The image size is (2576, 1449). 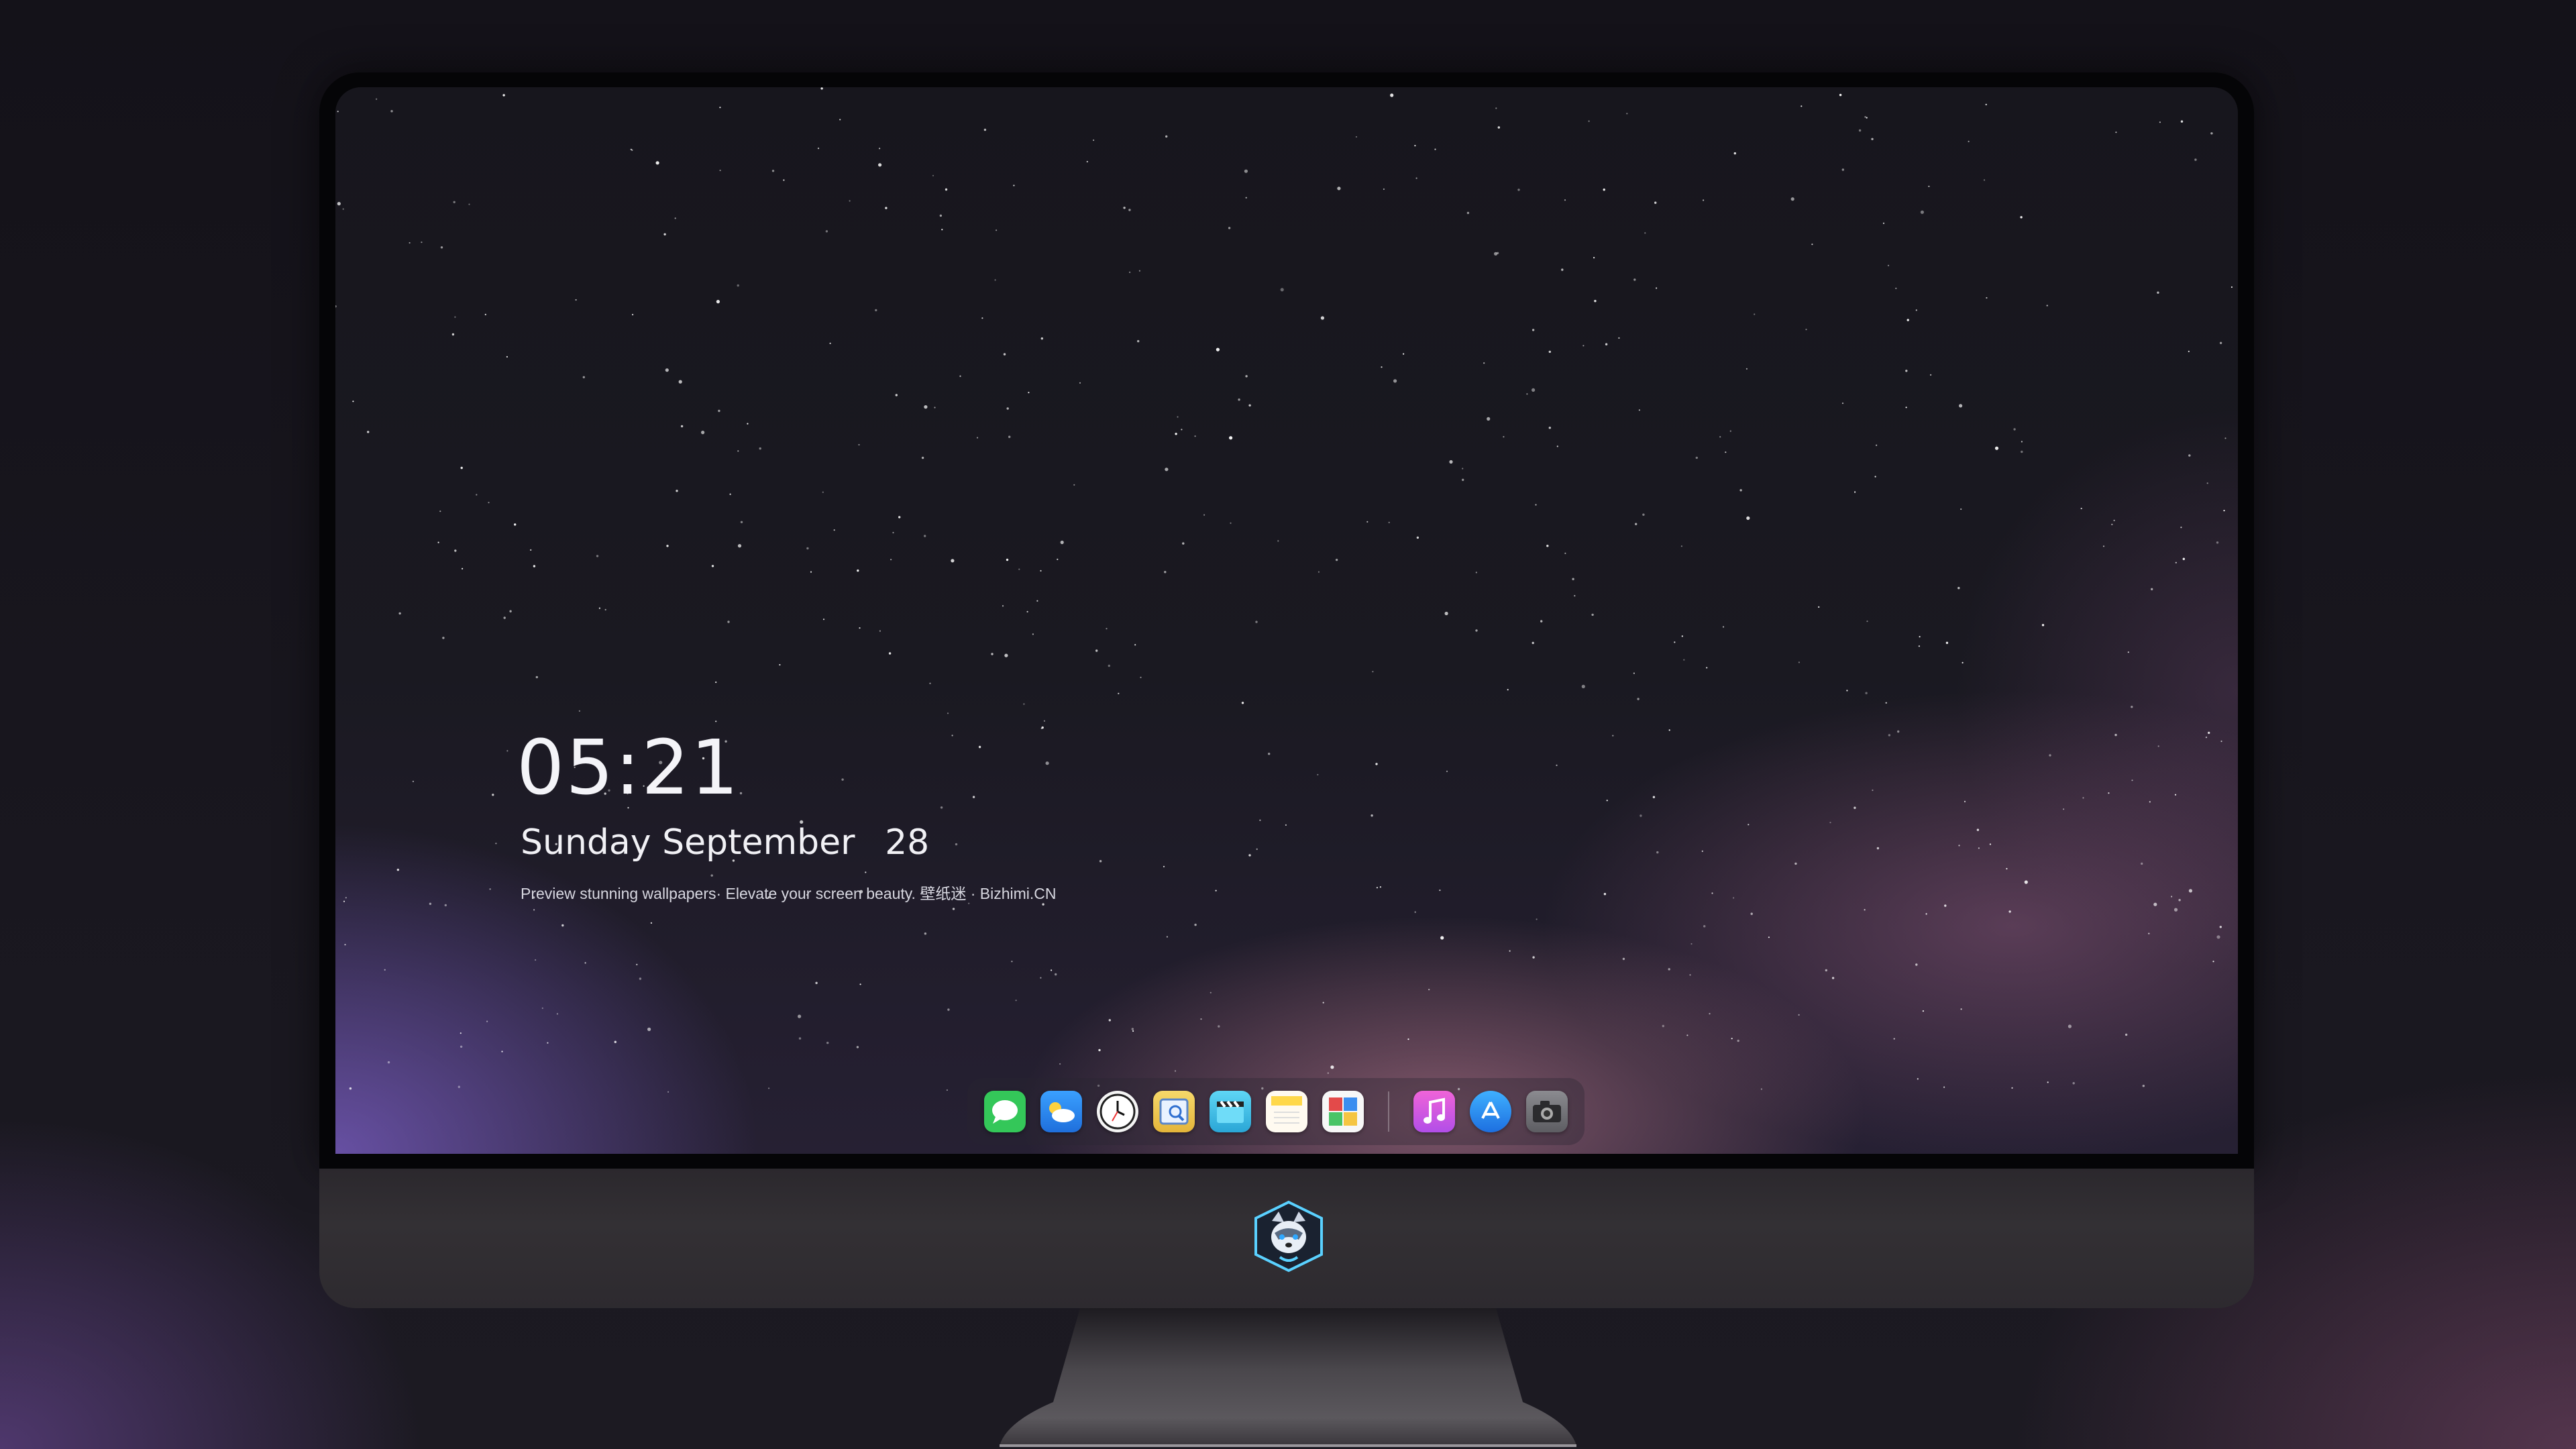 I want to click on notes-icon, so click(x=1286, y=1111).